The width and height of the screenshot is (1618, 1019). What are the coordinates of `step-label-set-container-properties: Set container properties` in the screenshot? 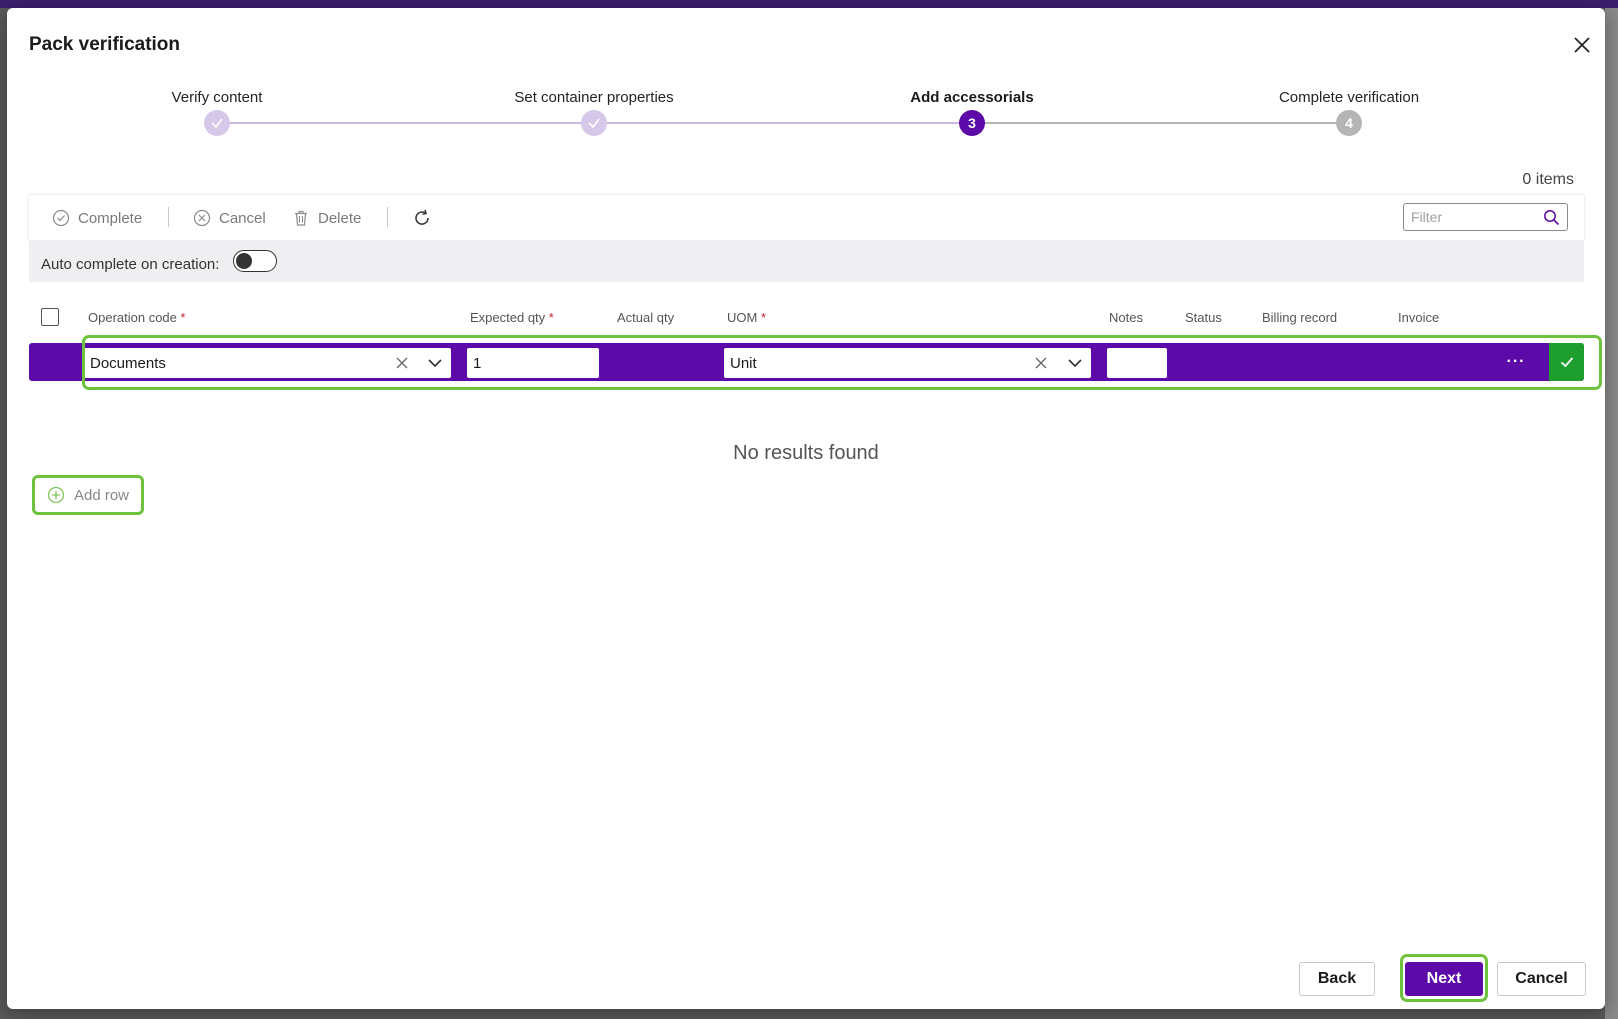 It's located at (594, 97).